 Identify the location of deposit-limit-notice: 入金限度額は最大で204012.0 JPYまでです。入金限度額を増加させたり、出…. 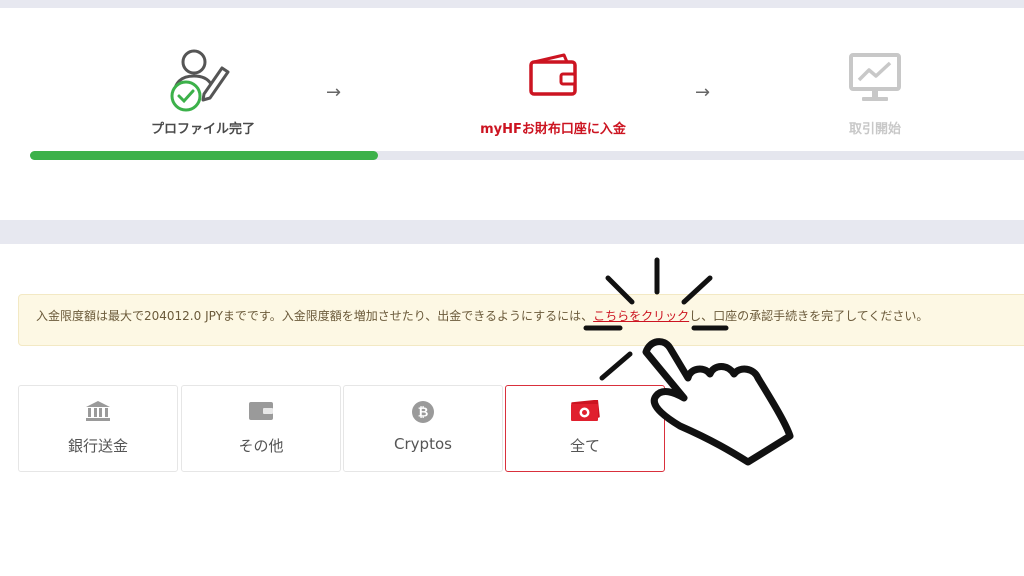
(521, 320).